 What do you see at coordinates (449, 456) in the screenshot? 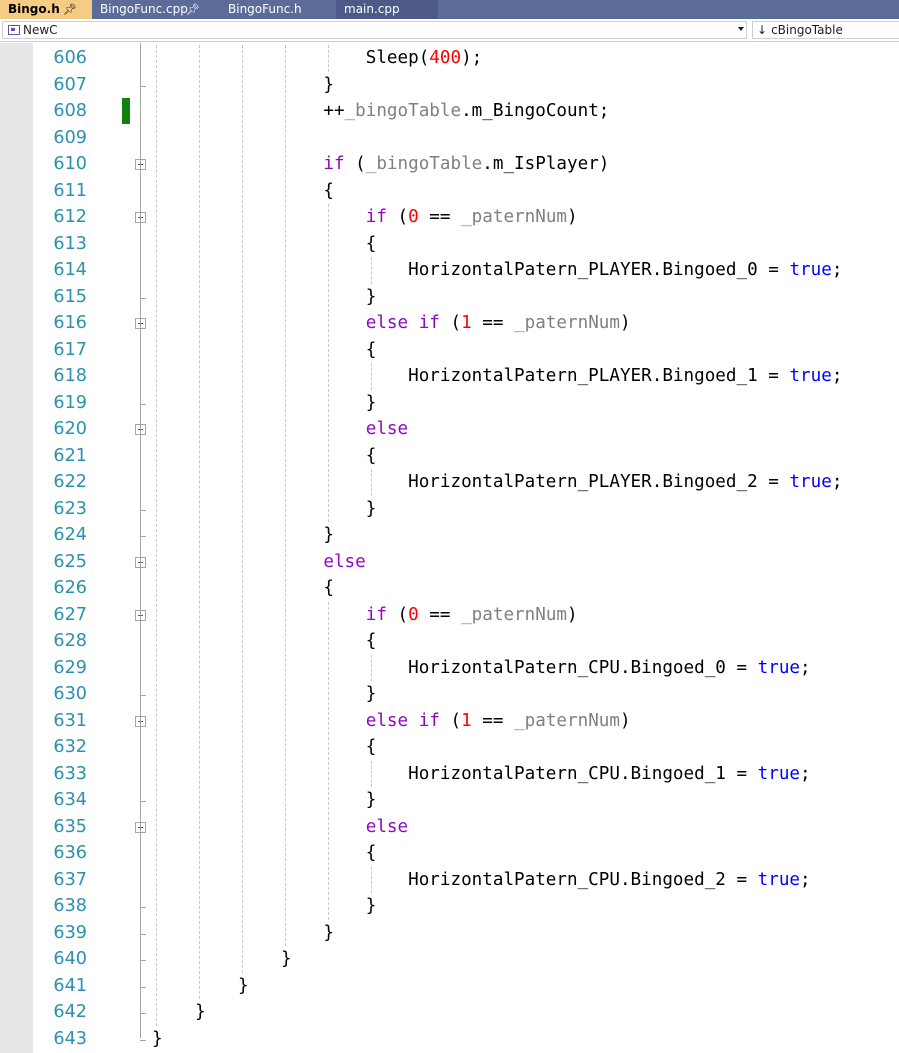
I see `code-line: 621 {` at bounding box center [449, 456].